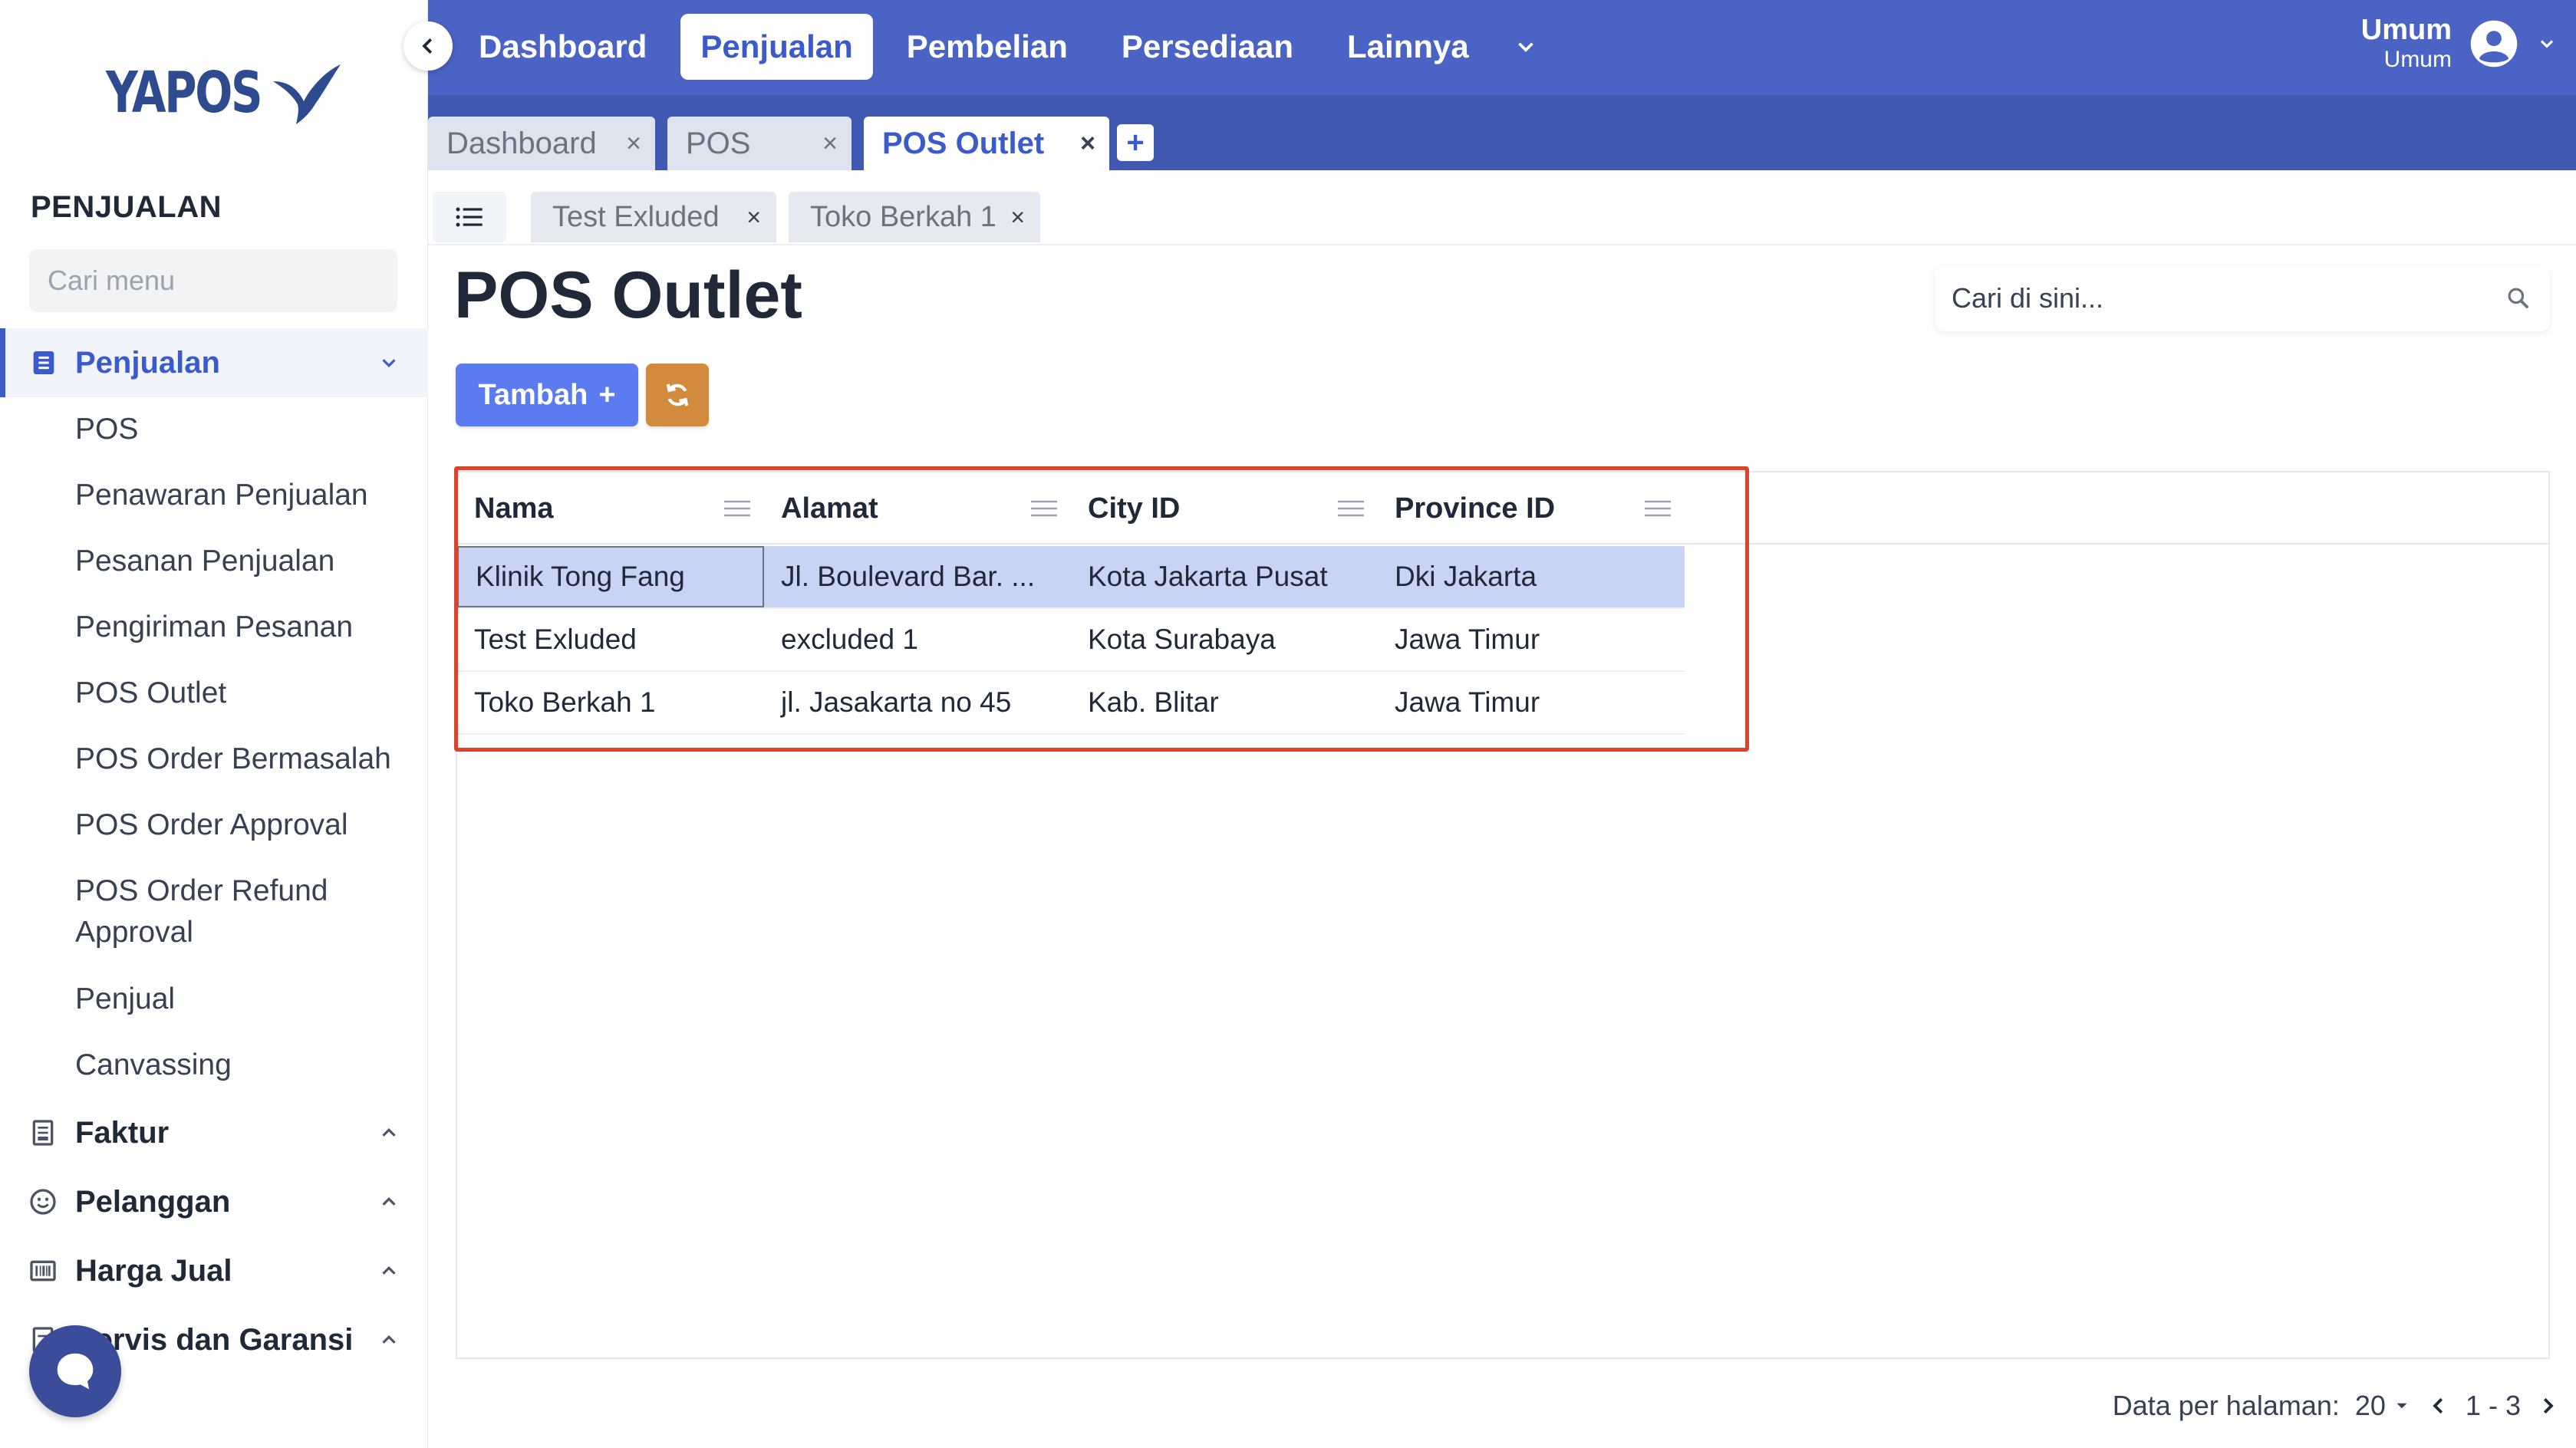 The height and width of the screenshot is (1448, 2576). I want to click on tab-label: Dashboard, so click(521, 143).